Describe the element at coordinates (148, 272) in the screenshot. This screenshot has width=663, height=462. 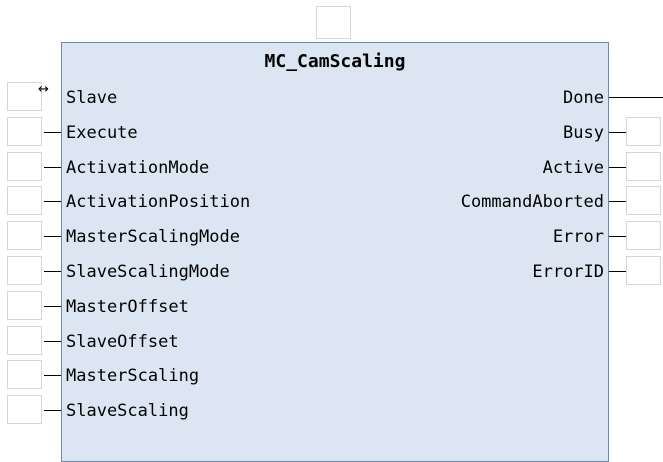
I see `input-pin-slave-scaling-mode: SlaveScalingMode` at that location.